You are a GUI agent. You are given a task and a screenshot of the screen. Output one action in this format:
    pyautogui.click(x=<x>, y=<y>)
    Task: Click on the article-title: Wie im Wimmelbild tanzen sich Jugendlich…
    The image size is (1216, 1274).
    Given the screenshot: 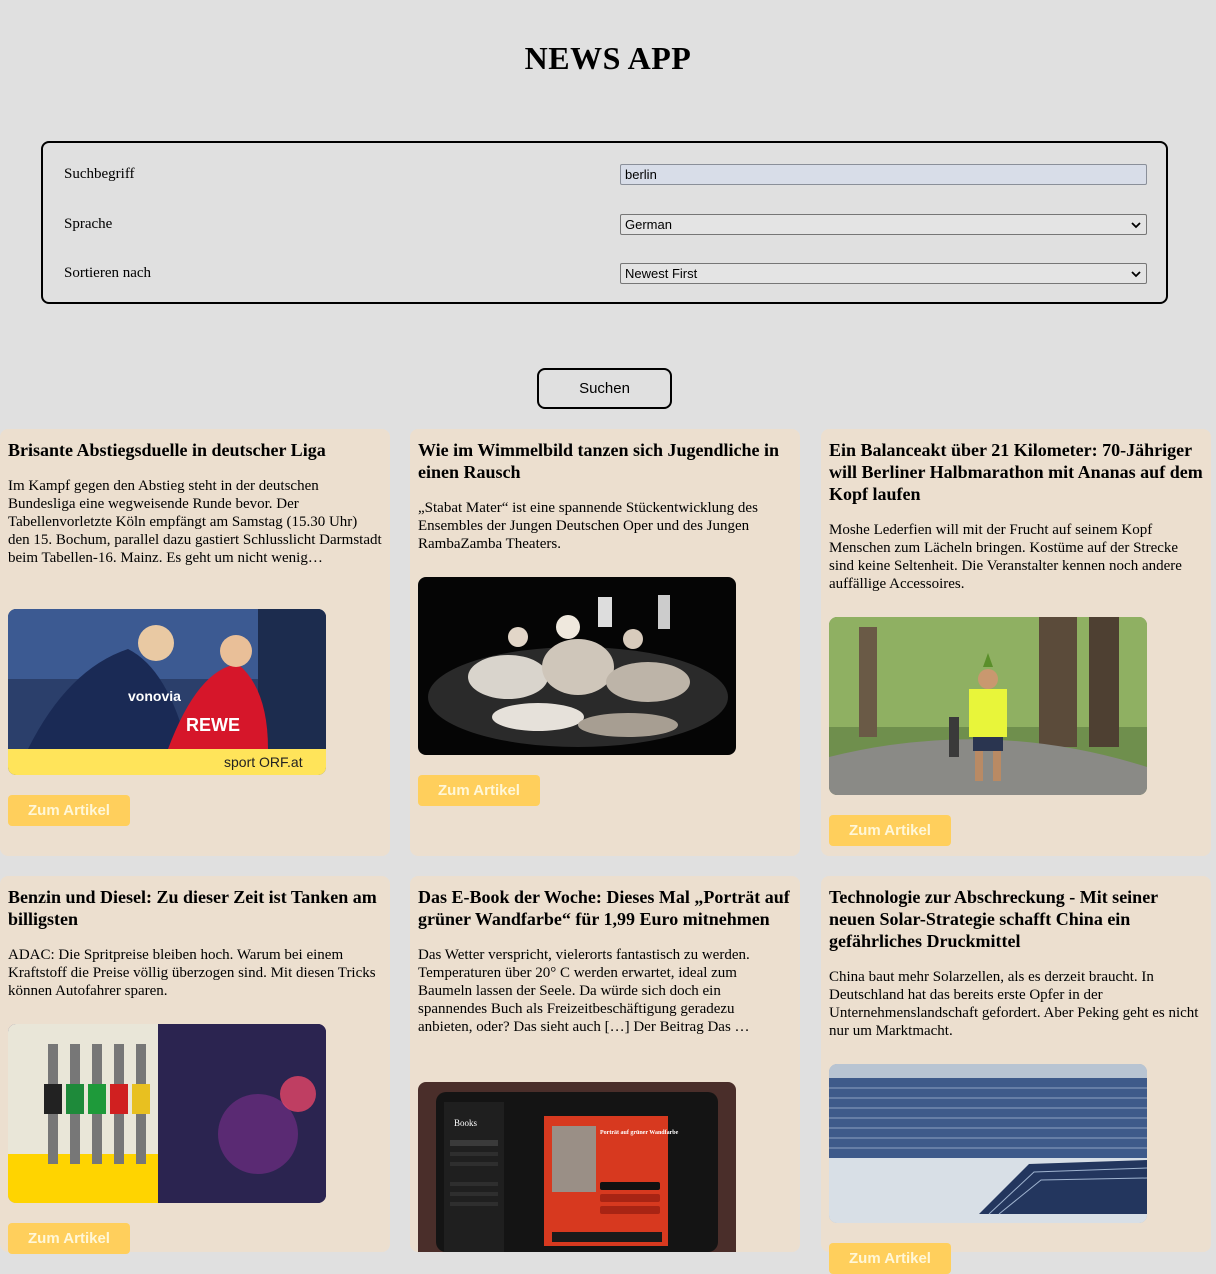 What is the action you would take?
    pyautogui.click(x=599, y=461)
    